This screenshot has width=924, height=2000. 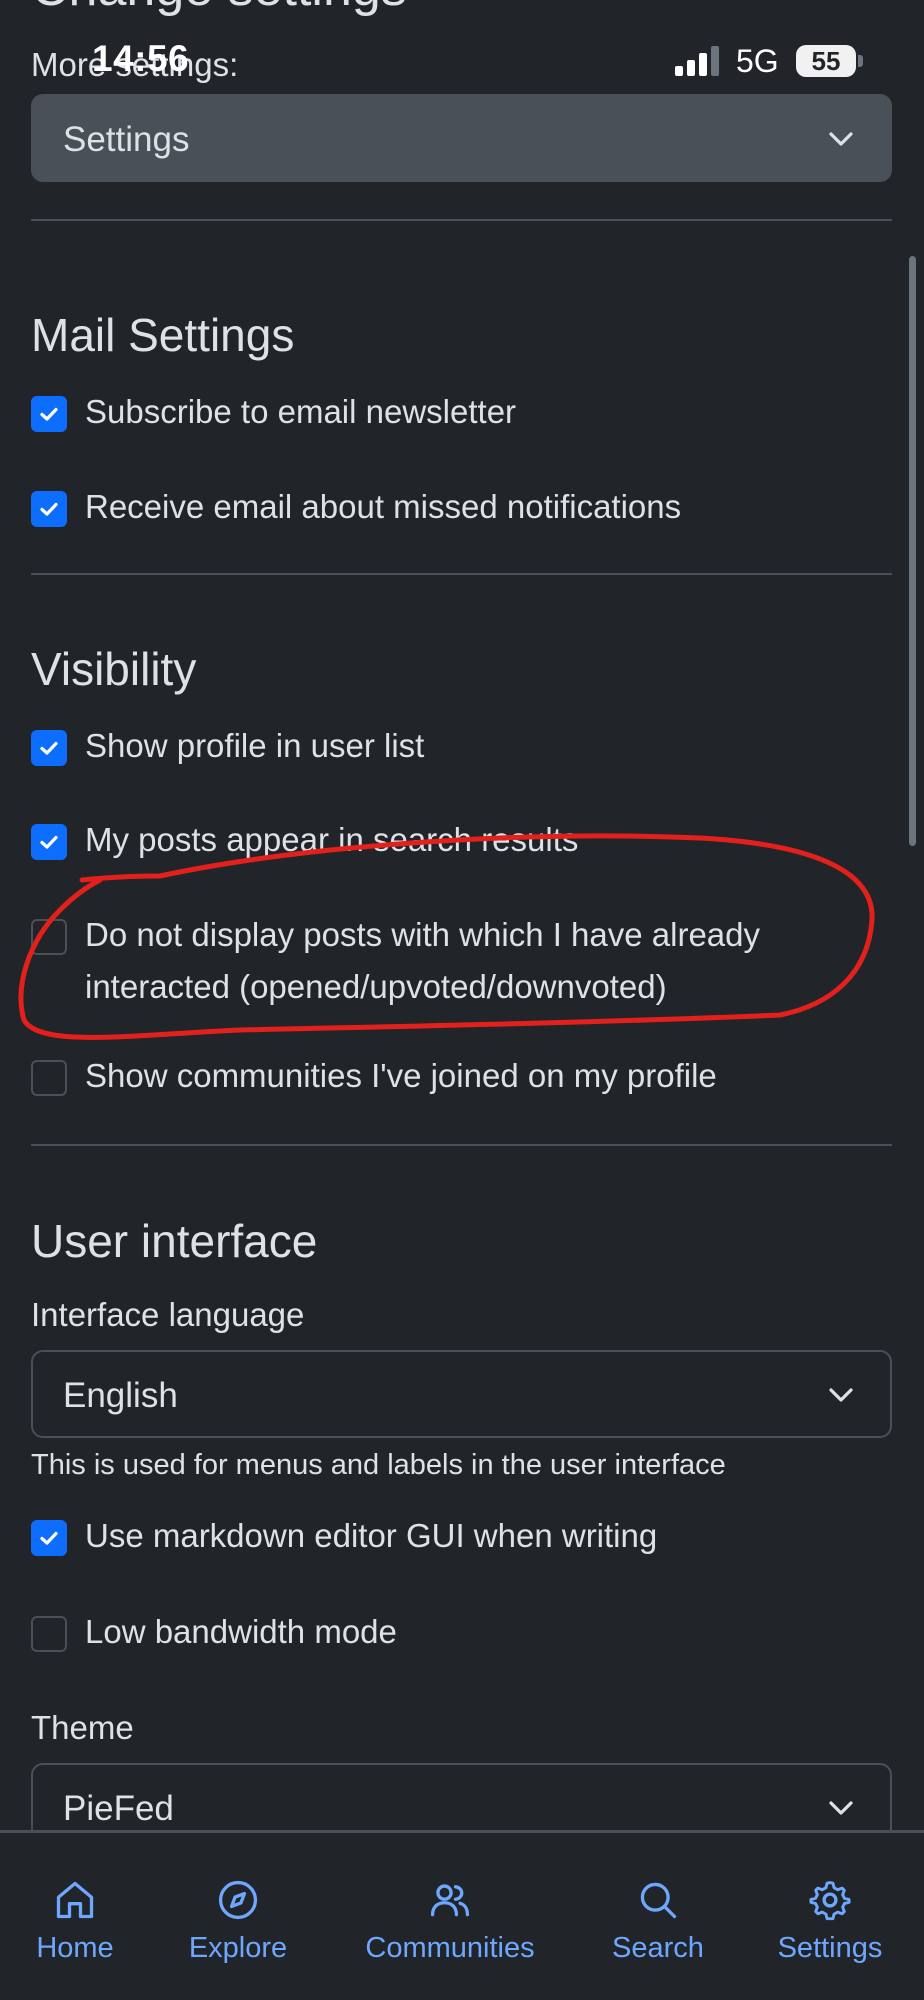 What do you see at coordinates (241, 1631) in the screenshot?
I see `low-bandwidth-label: Low bandwidth mode` at bounding box center [241, 1631].